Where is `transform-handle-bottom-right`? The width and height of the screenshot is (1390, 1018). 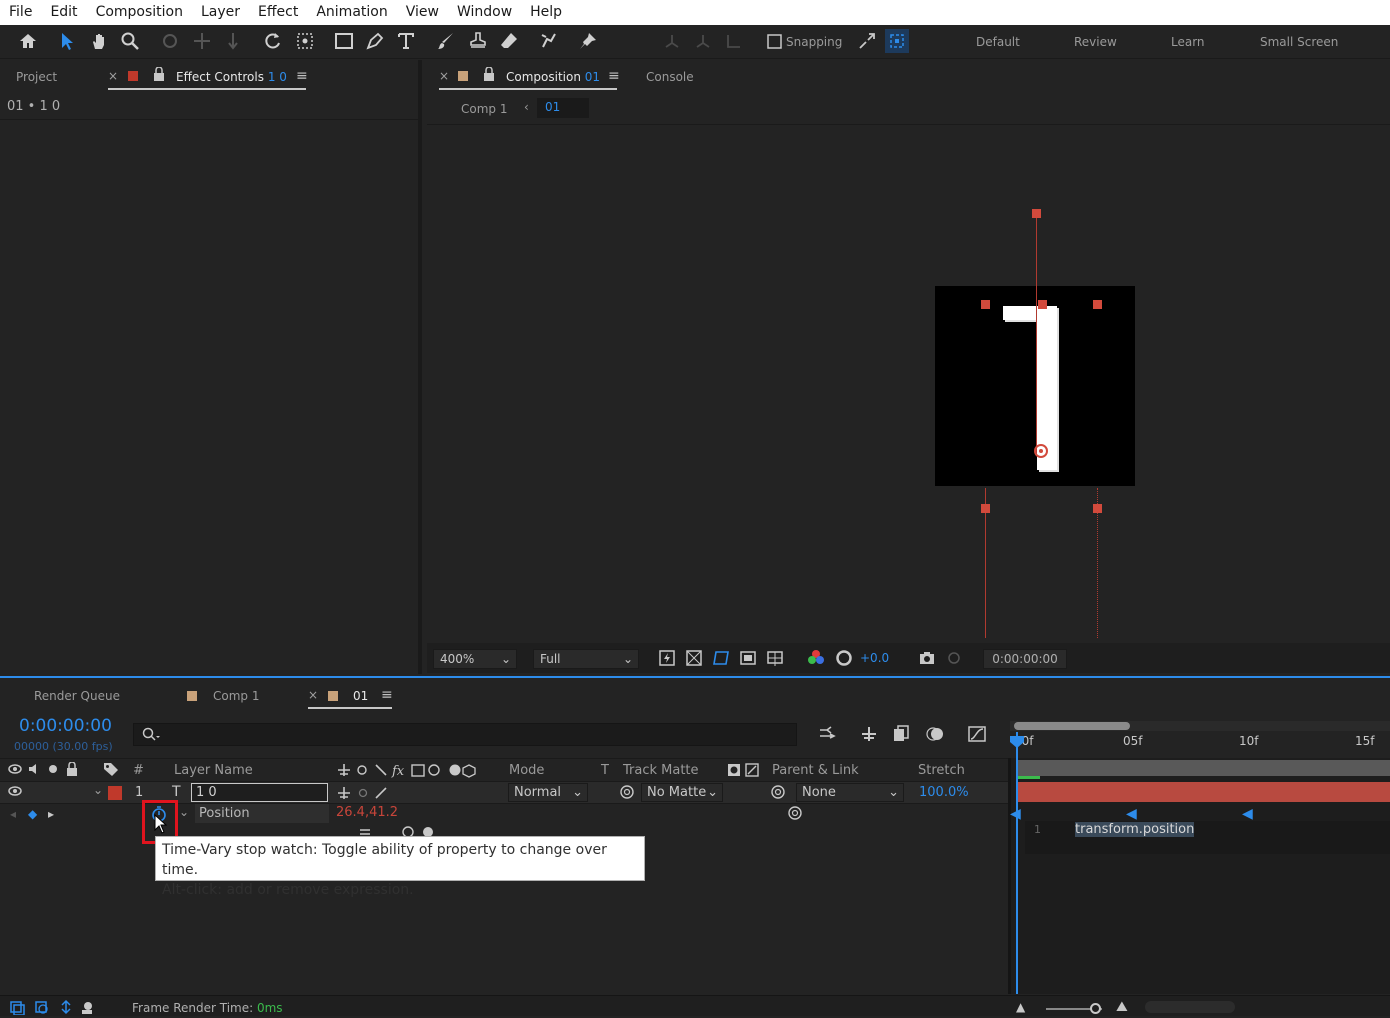
transform-handle-bottom-right is located at coordinates (1097, 508).